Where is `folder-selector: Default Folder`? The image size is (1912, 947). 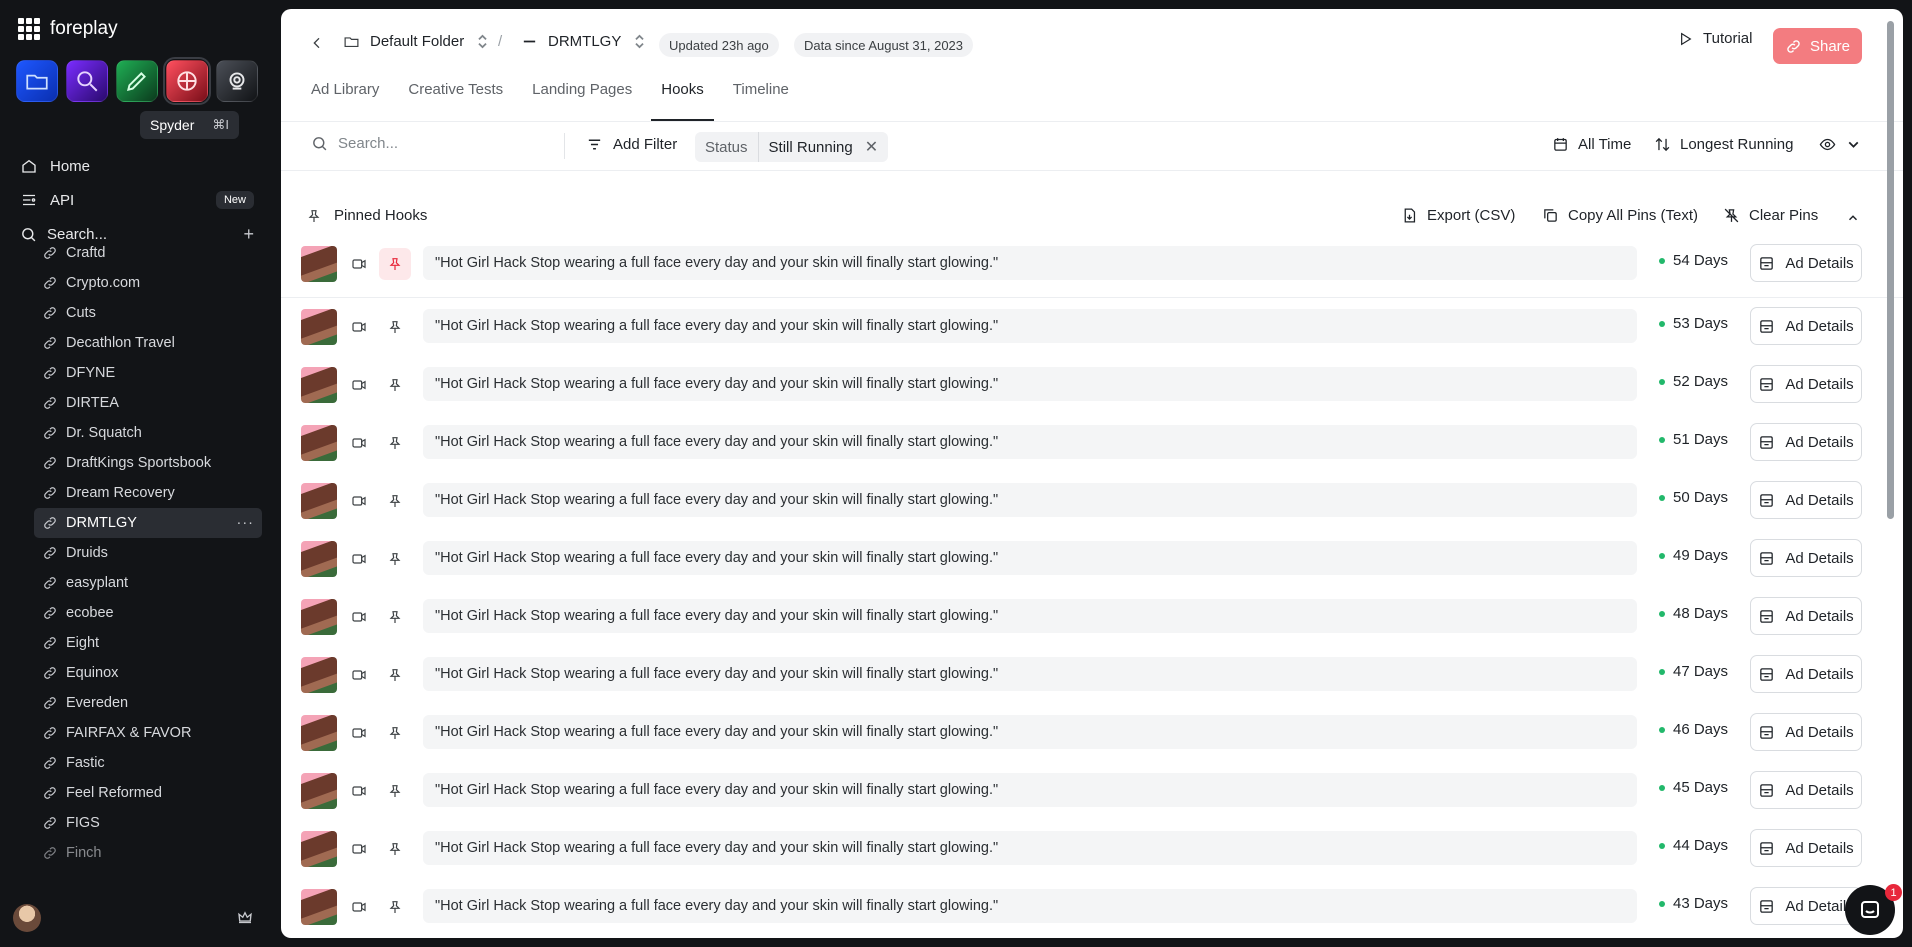 folder-selector: Default Folder is located at coordinates (417, 41).